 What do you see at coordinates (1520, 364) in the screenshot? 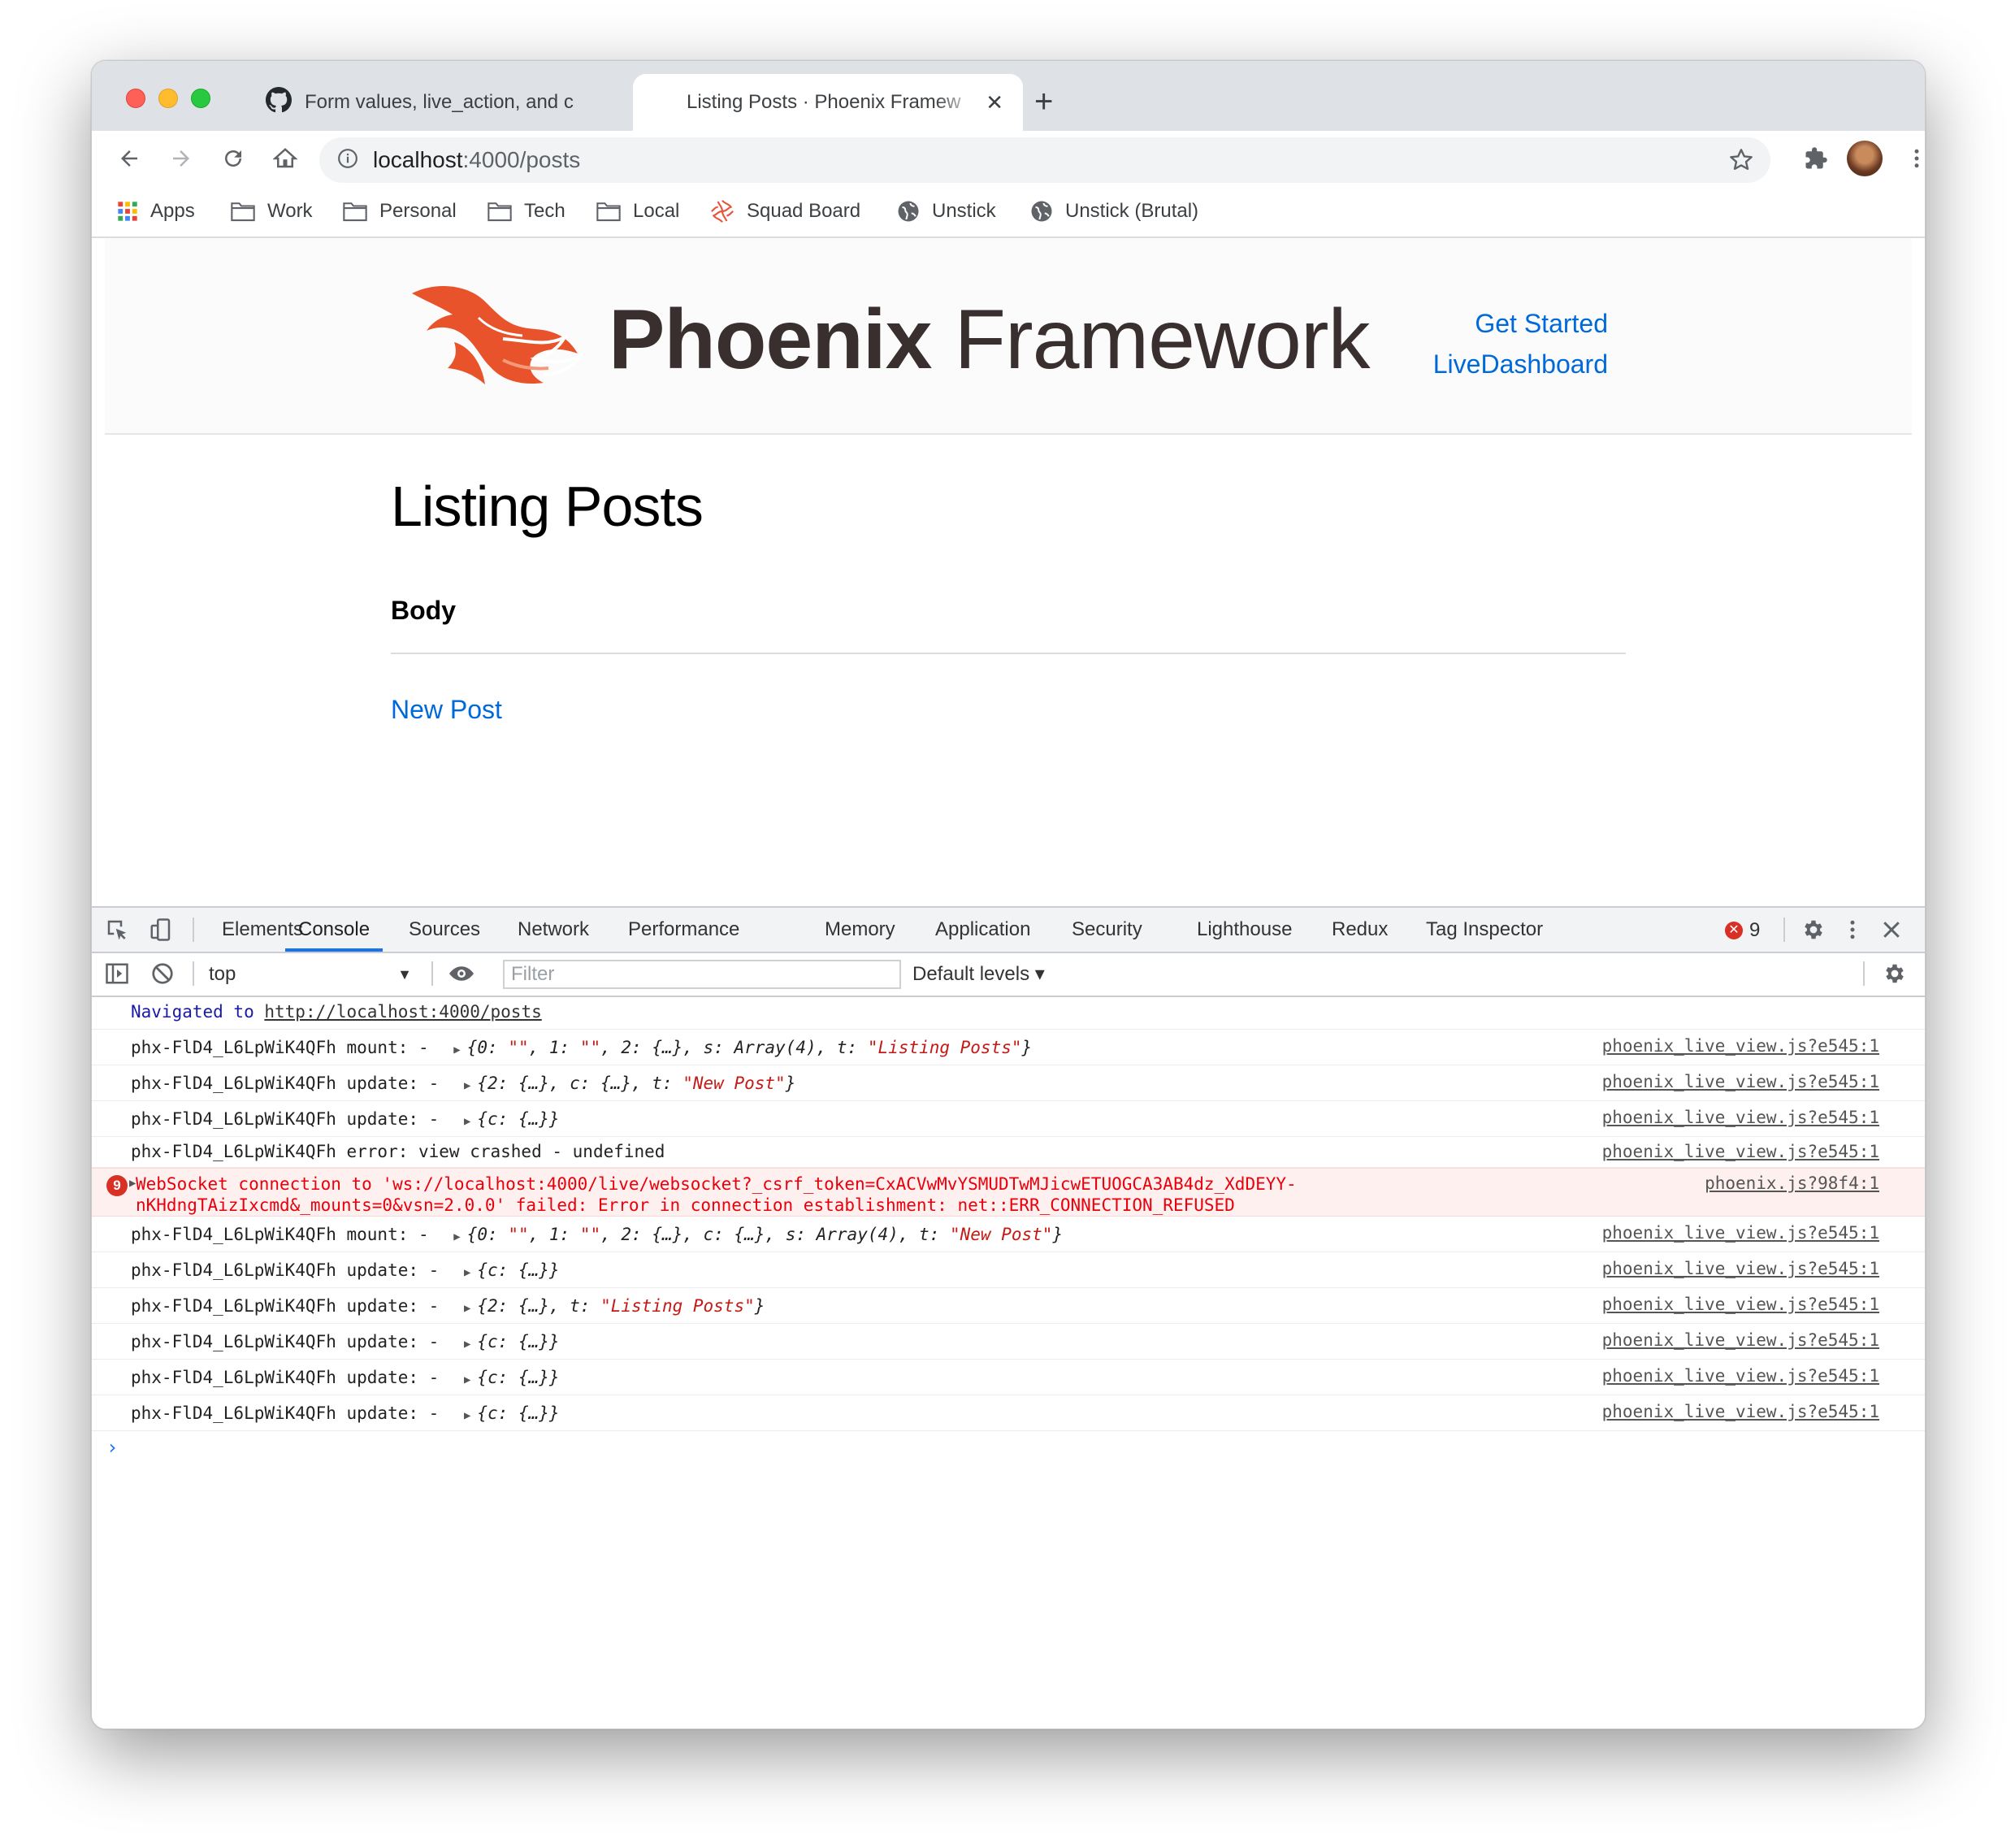
I see `livedashboard-link: LiveDashboard` at bounding box center [1520, 364].